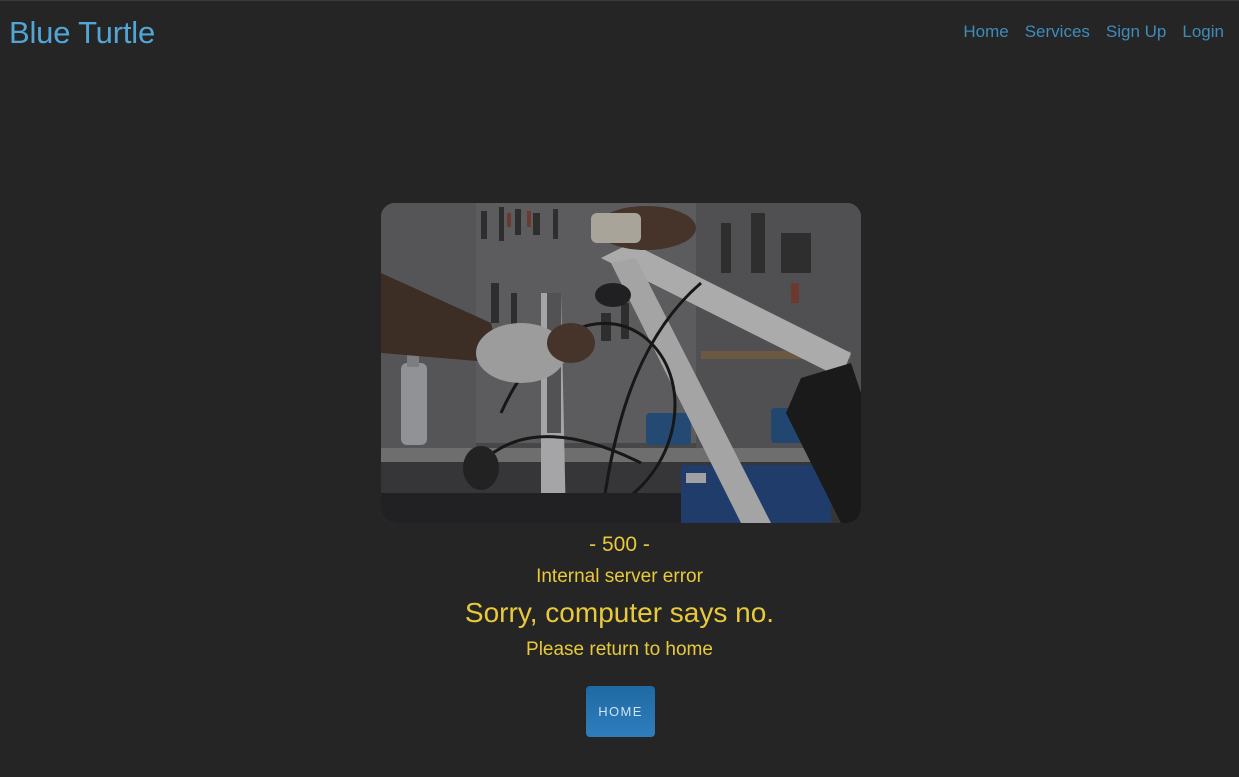 Image resolution: width=1239 pixels, height=777 pixels. I want to click on nav-link-sign-up: Sign Up, so click(1136, 32).